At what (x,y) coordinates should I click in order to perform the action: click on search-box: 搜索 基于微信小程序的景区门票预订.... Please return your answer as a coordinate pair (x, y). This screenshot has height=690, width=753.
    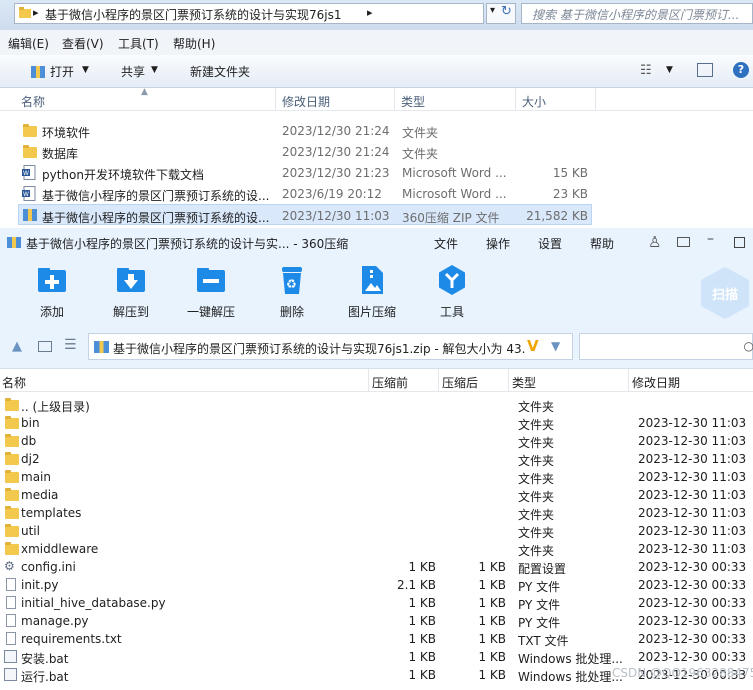
    Looking at the image, I should click on (637, 13).